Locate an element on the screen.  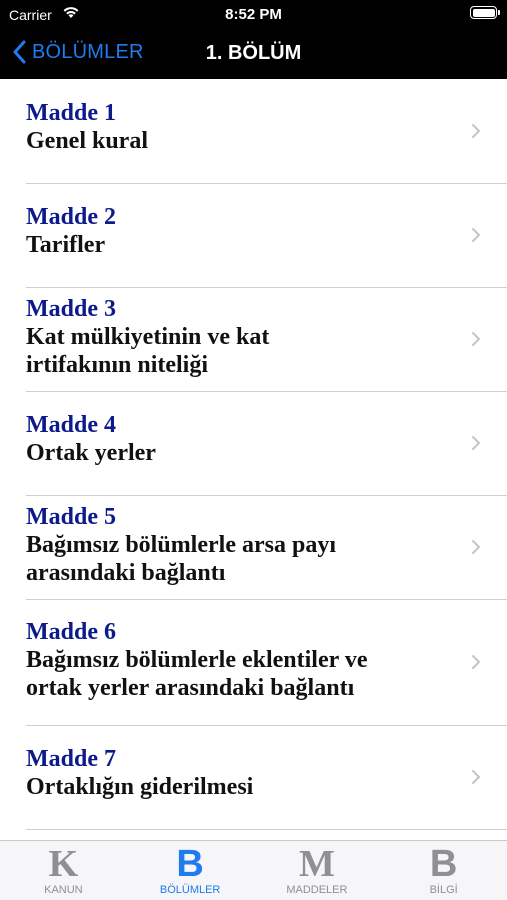
tab-kanun: K KANUN is located at coordinates (63, 870).